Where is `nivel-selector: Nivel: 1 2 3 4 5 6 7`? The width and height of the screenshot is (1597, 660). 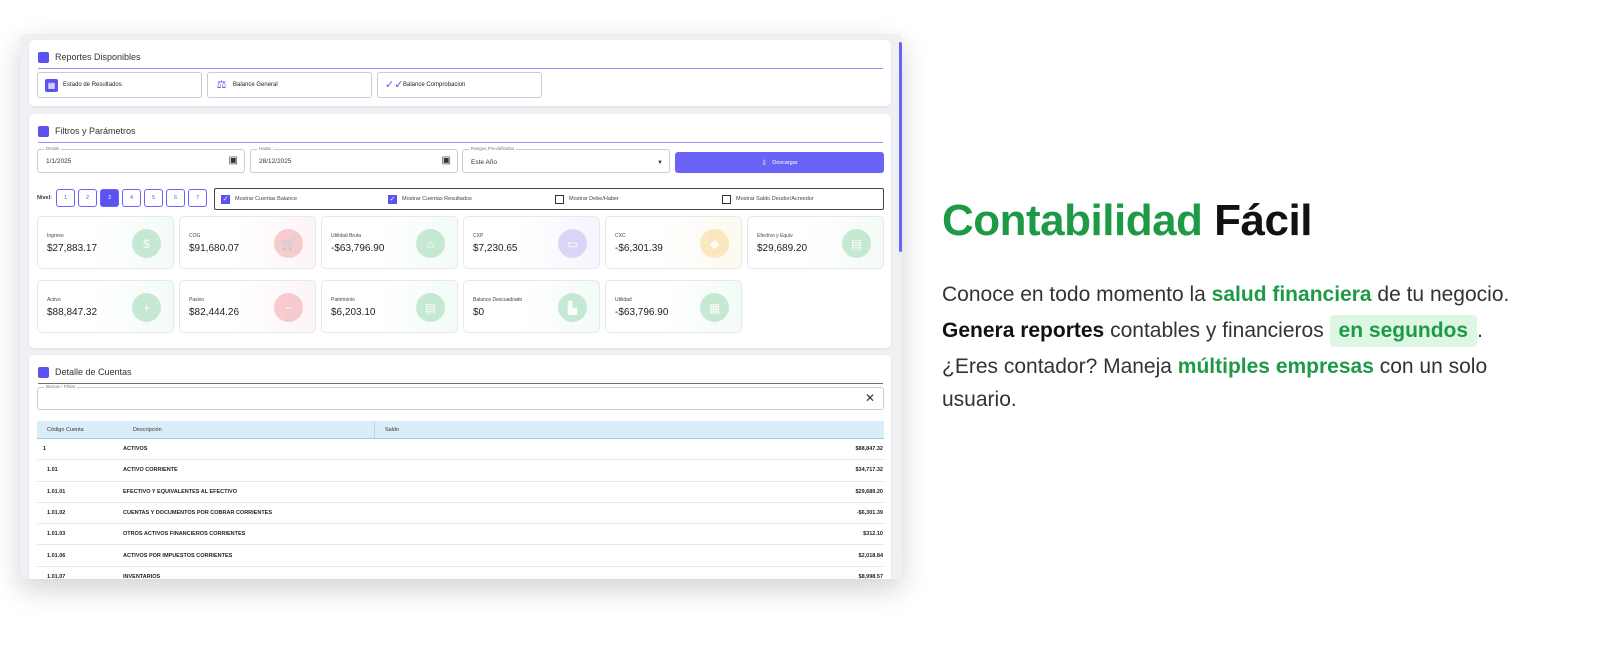 nivel-selector: Nivel: 1 2 3 4 5 6 7 is located at coordinates (123, 198).